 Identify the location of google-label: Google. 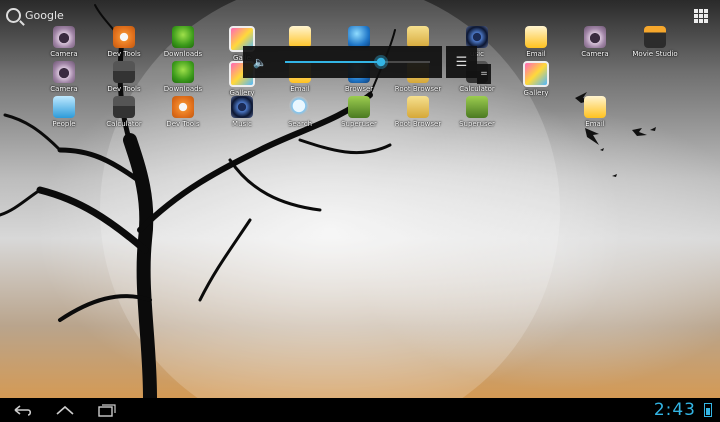
(44, 15).